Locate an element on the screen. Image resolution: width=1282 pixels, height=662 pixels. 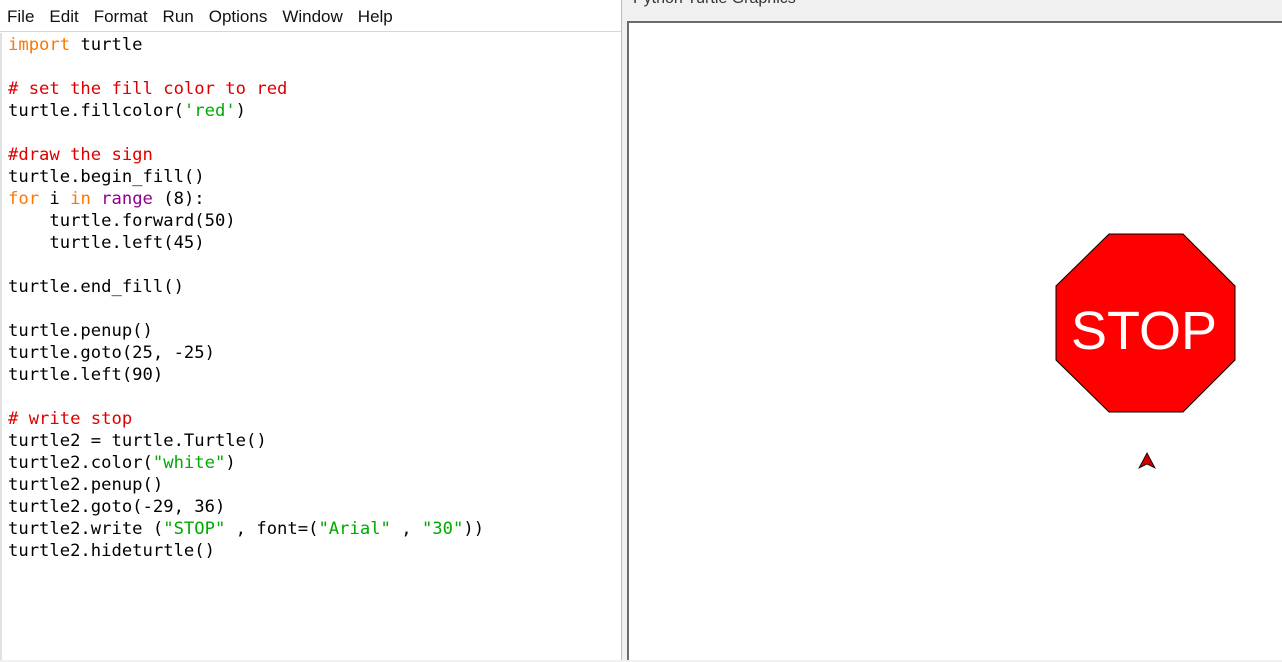
menu-format: Format is located at coordinates (121, 16).